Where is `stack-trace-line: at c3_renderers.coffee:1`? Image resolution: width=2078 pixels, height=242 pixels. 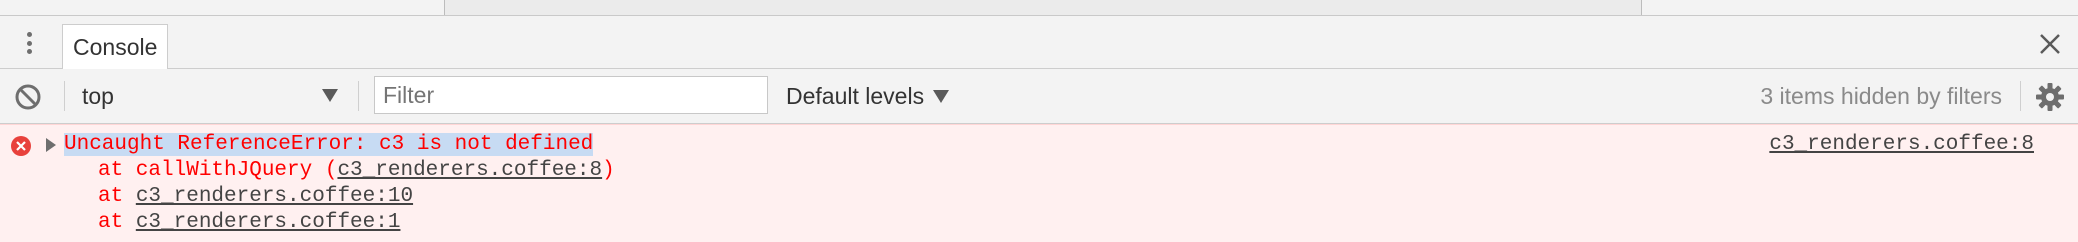 stack-trace-line: at c3_renderers.coffee:1 is located at coordinates (249, 223).